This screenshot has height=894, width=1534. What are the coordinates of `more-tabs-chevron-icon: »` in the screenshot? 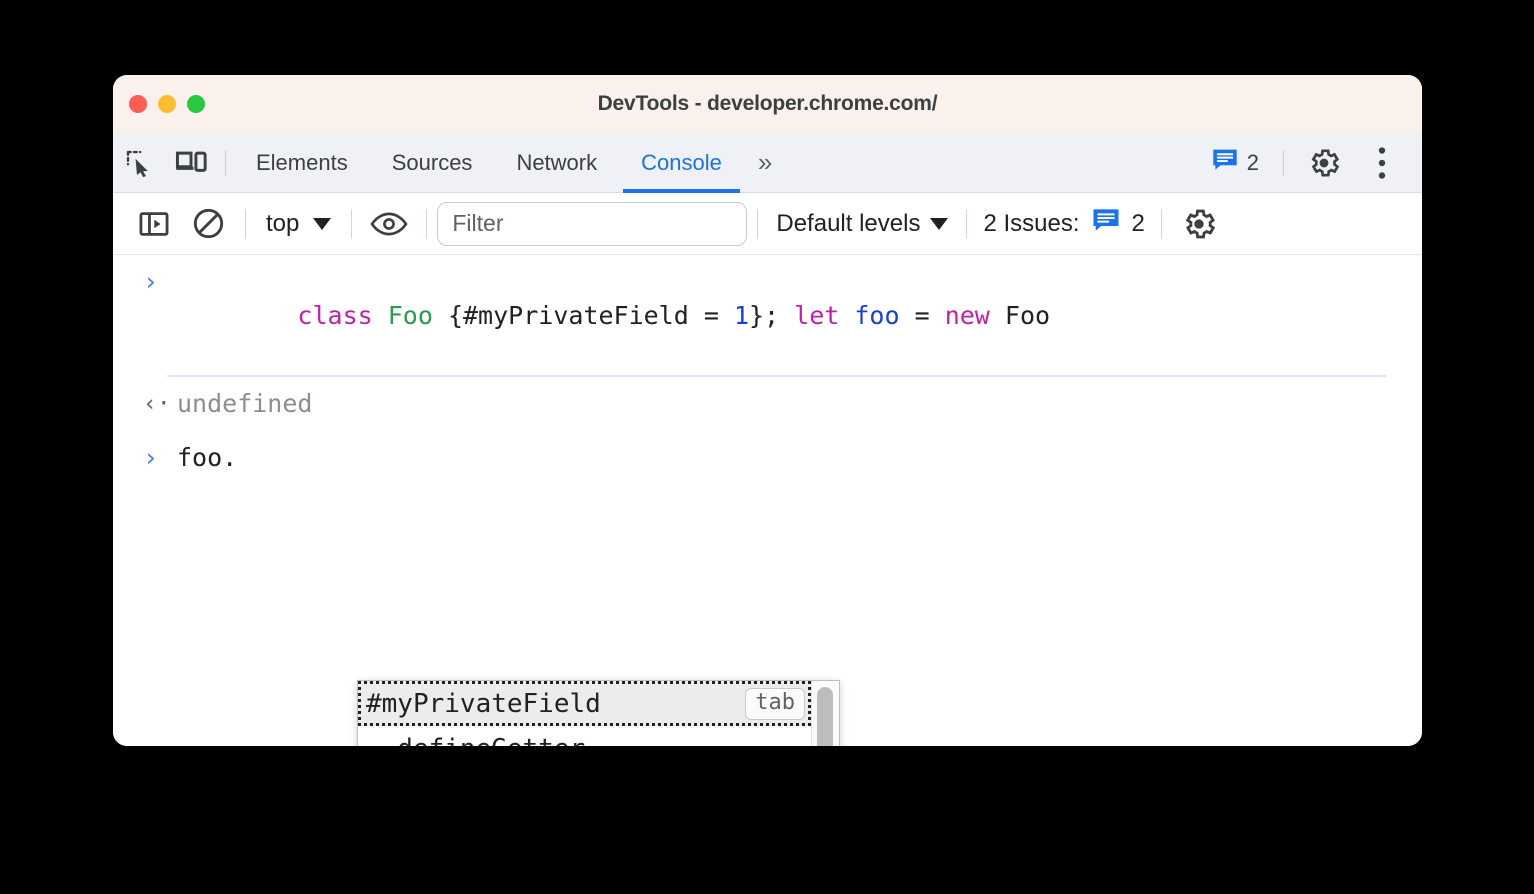 It's located at (765, 163).